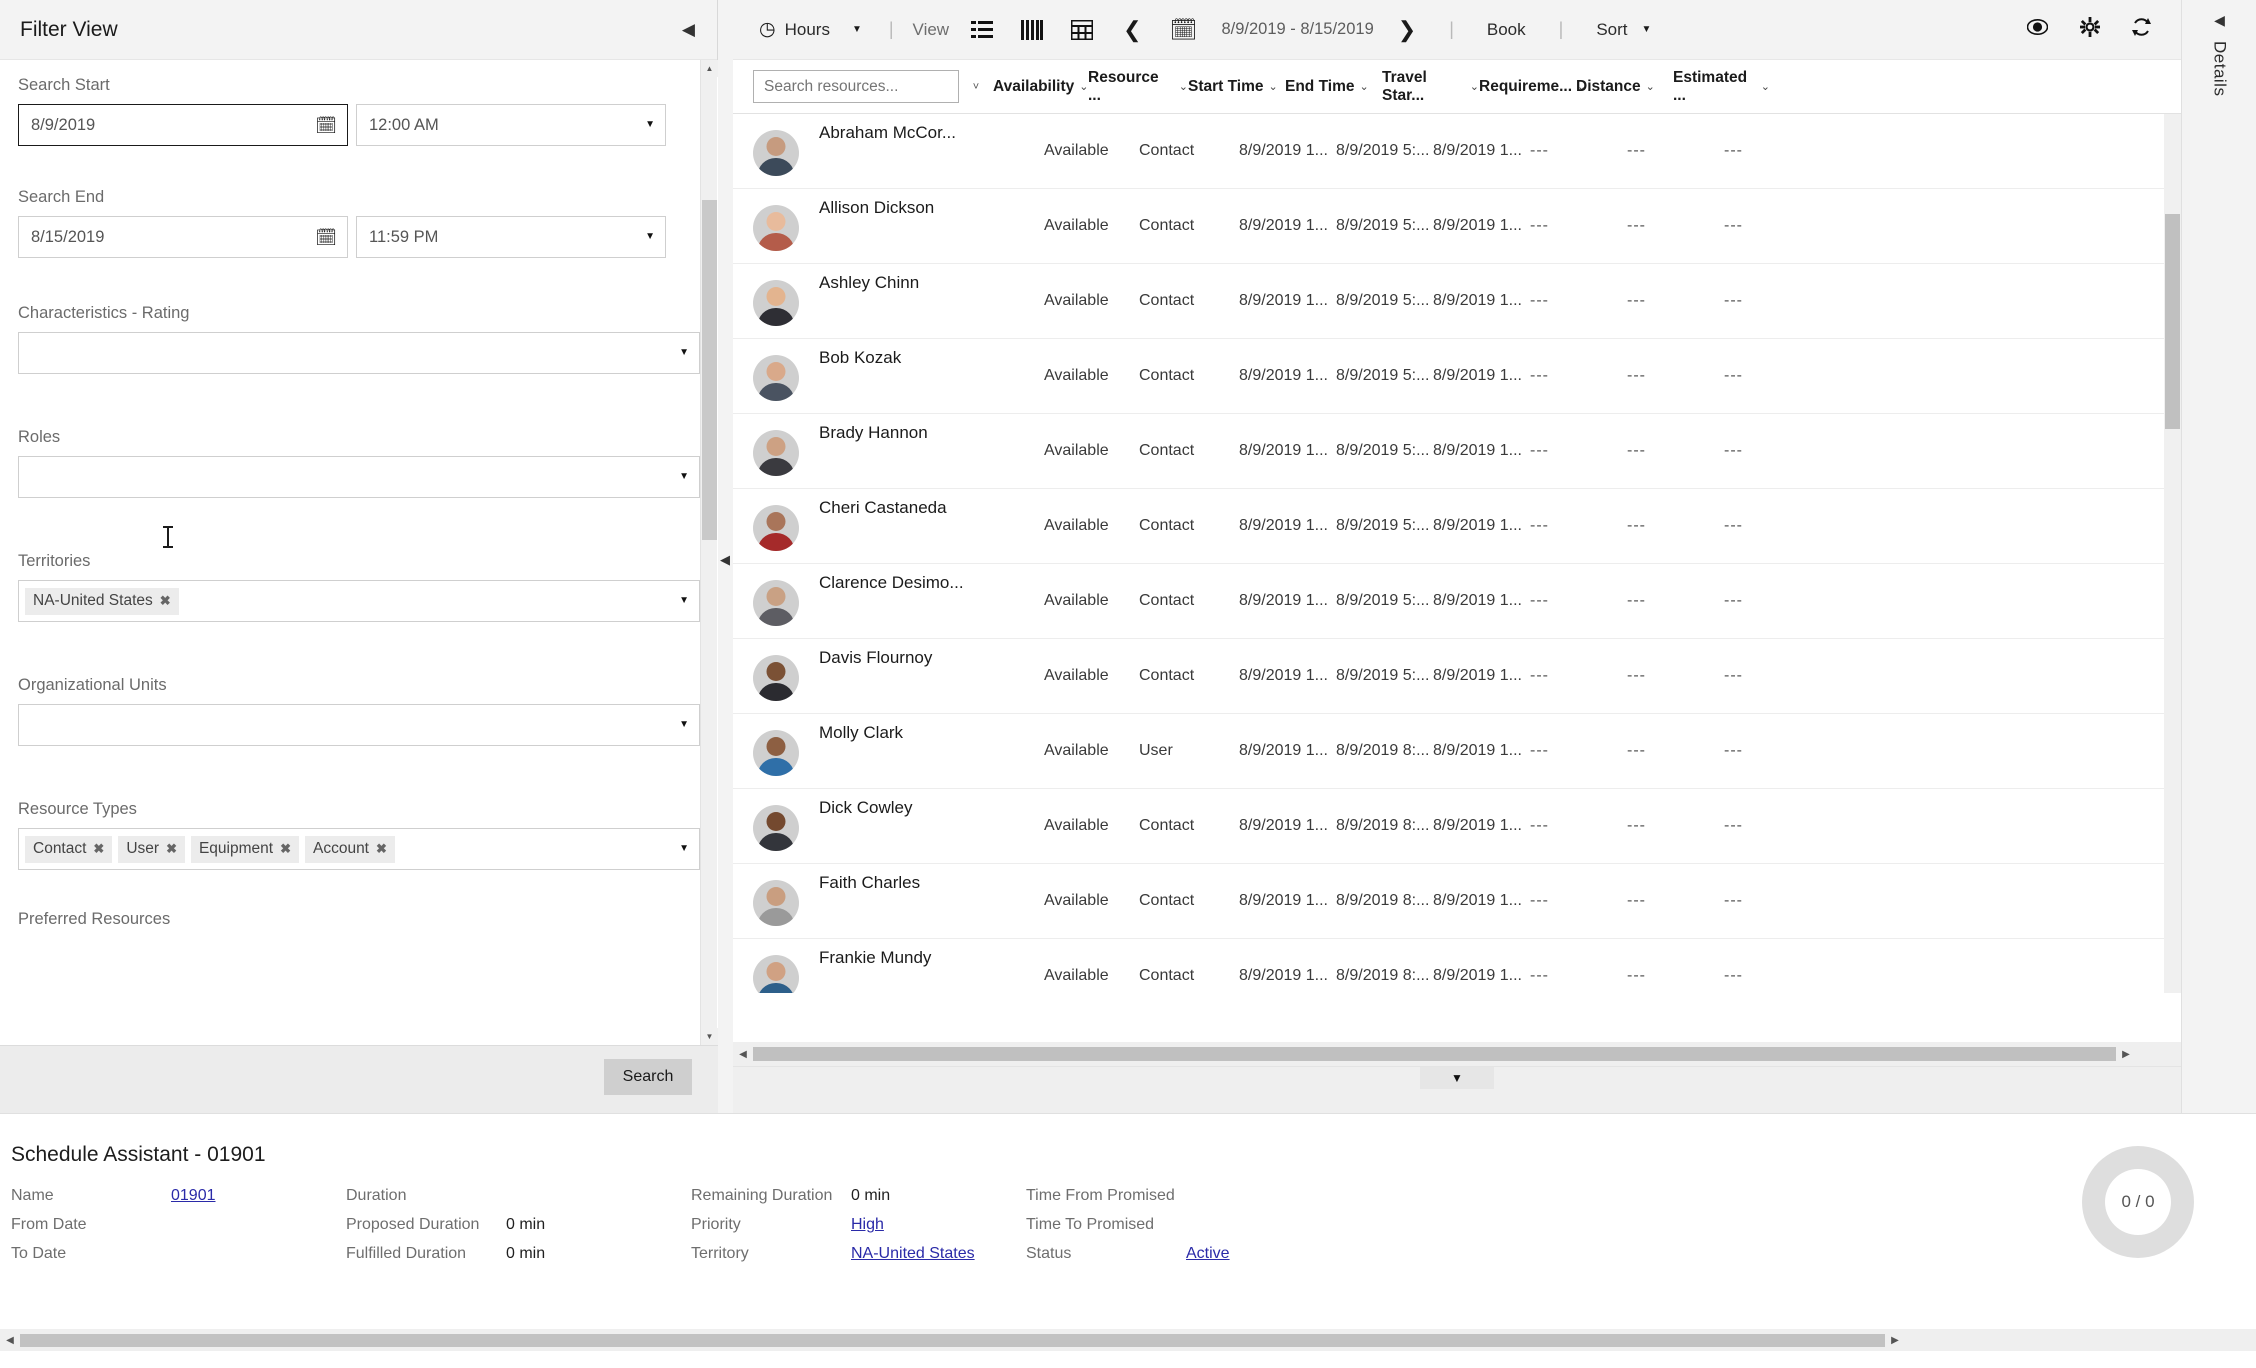 This screenshot has width=2256, height=1368. What do you see at coordinates (1032, 30) in the screenshot?
I see `column-view-icon` at bounding box center [1032, 30].